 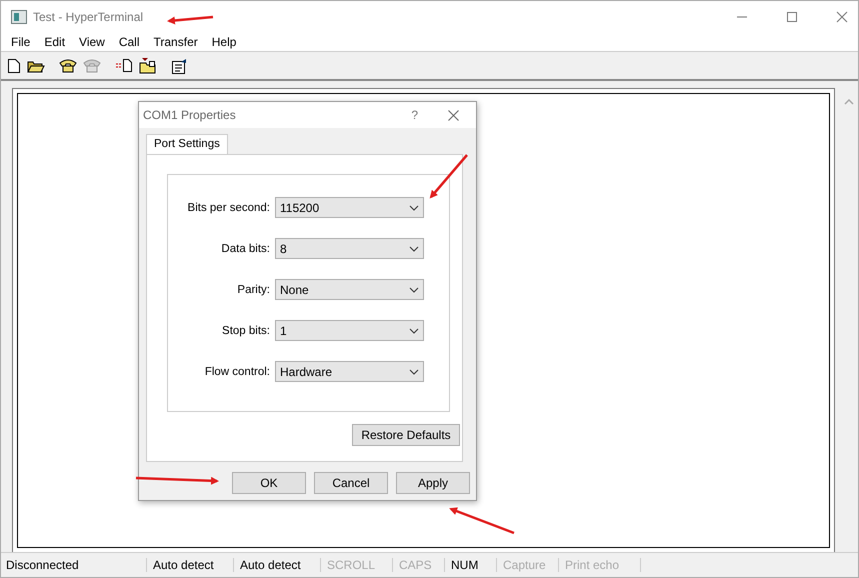 I want to click on status-field: Disconnected, so click(x=76, y=565).